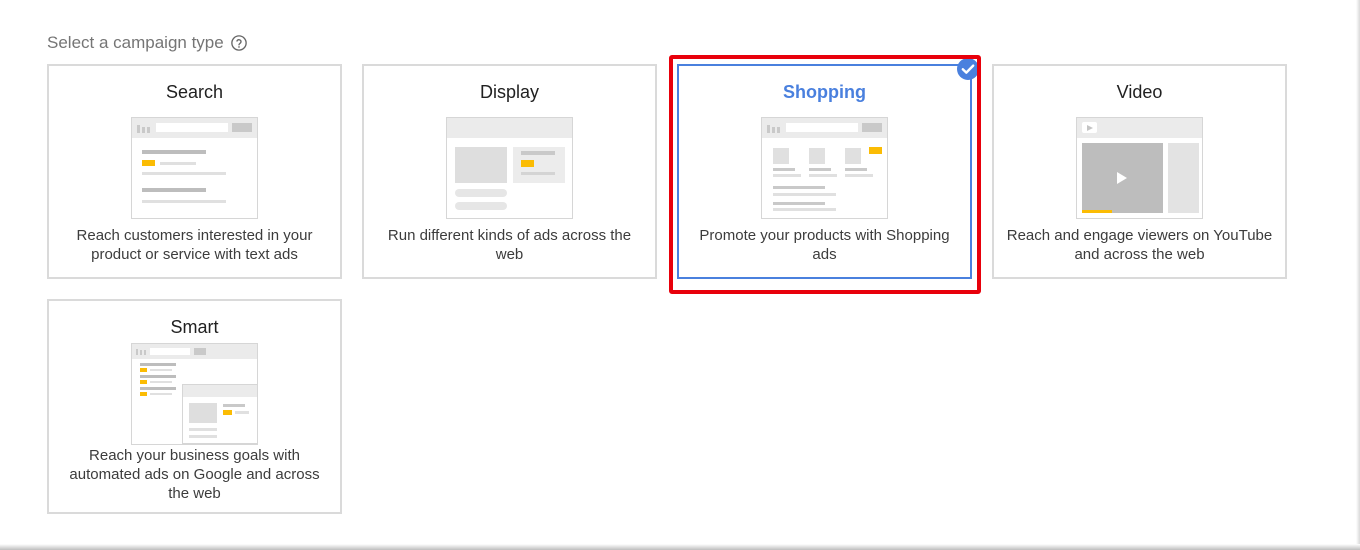 The image size is (1360, 550). I want to click on shopping-illustration, so click(824, 168).